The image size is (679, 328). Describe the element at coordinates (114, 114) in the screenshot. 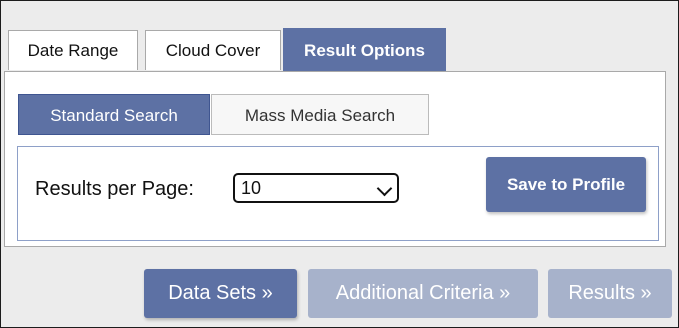

I see `tab-standard-search: Standard Search` at that location.